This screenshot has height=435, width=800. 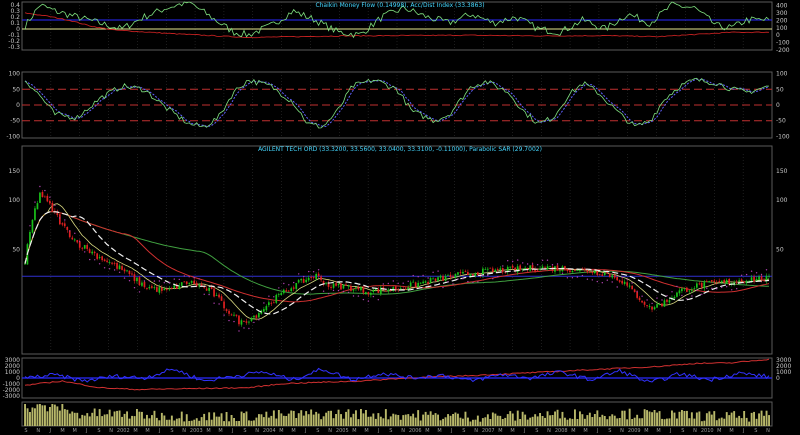 What do you see at coordinates (12, 378) in the screenshot?
I see `left-axis-ticks: 3000200010000-1000-2000-3000` at bounding box center [12, 378].